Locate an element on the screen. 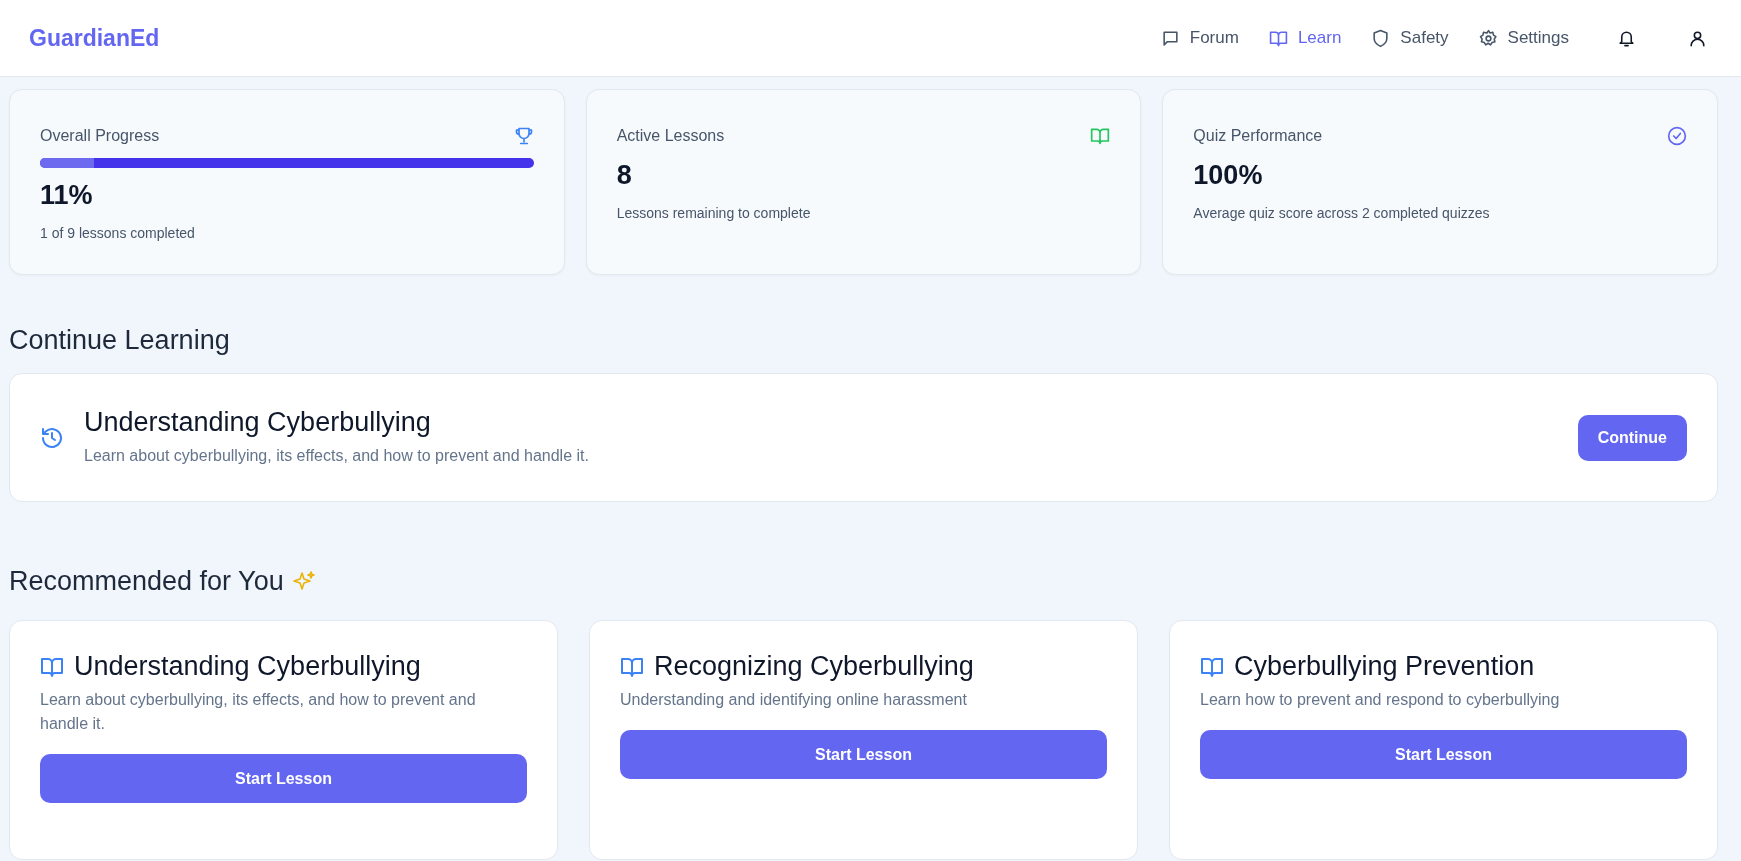  stat-title: Active Lessons is located at coordinates (670, 136).